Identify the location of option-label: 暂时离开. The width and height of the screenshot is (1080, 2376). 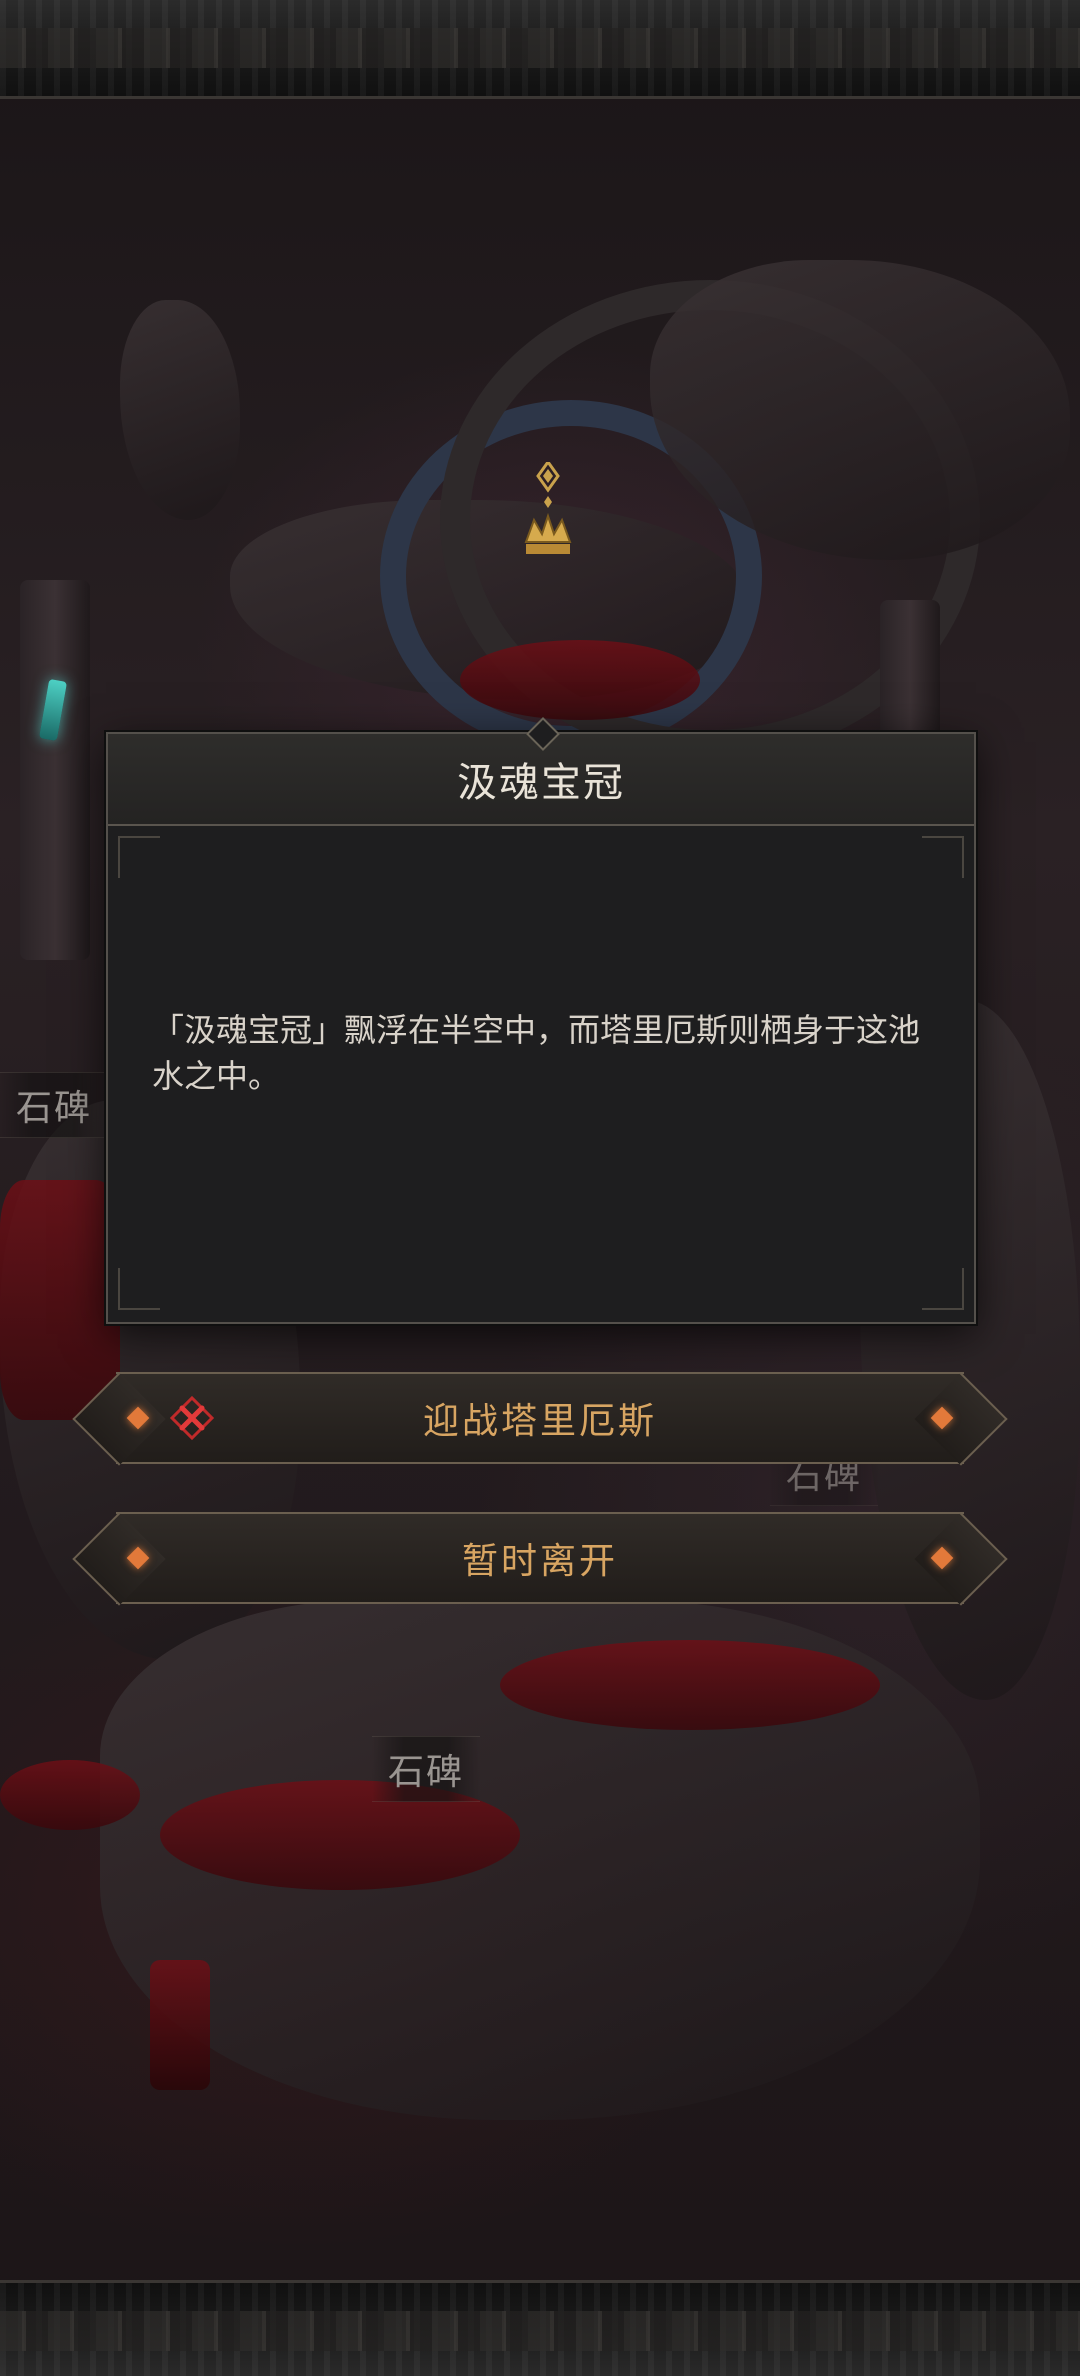
(539, 1561).